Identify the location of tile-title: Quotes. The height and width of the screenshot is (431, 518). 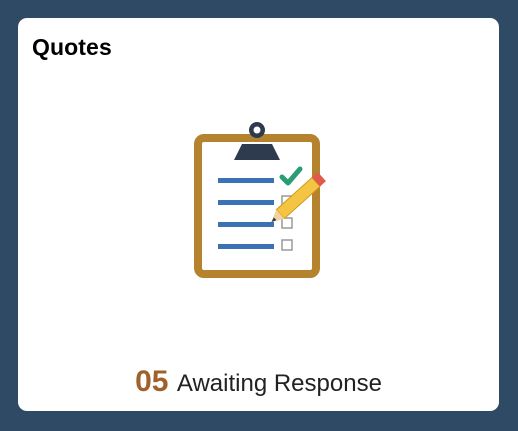
(72, 47).